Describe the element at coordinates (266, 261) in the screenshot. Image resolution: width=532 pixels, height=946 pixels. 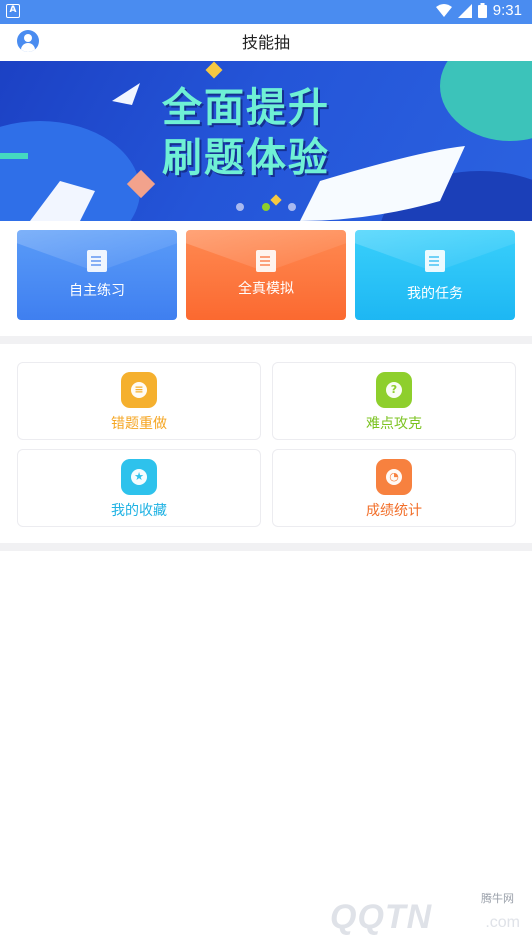
I see `scroll-icon` at that location.